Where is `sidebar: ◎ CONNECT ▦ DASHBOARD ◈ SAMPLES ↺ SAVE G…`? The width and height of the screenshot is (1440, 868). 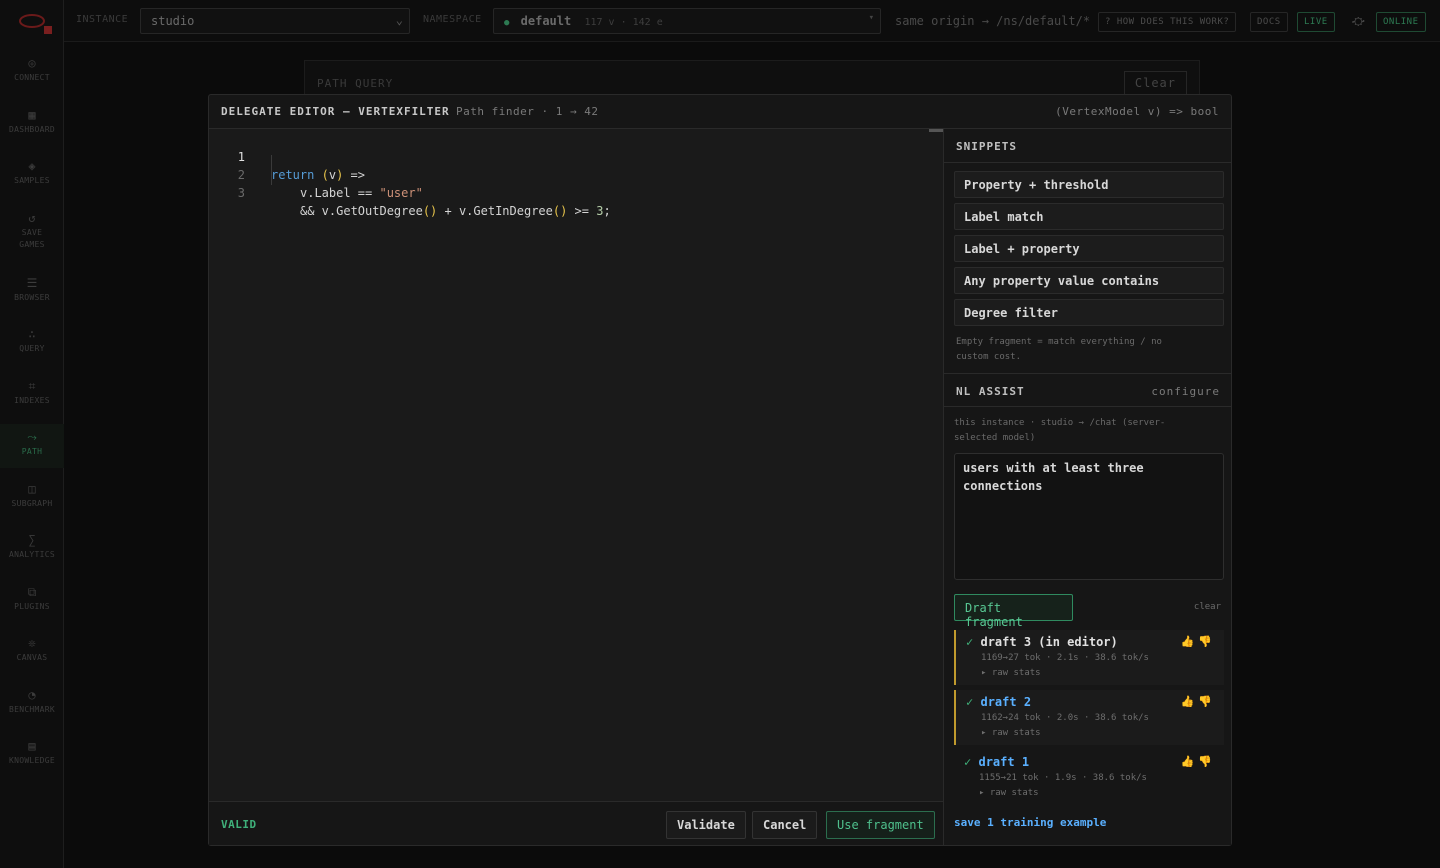 sidebar: ◎ CONNECT ▦ DASHBOARD ◈ SAMPLES ↺ SAVE G… is located at coordinates (32, 434).